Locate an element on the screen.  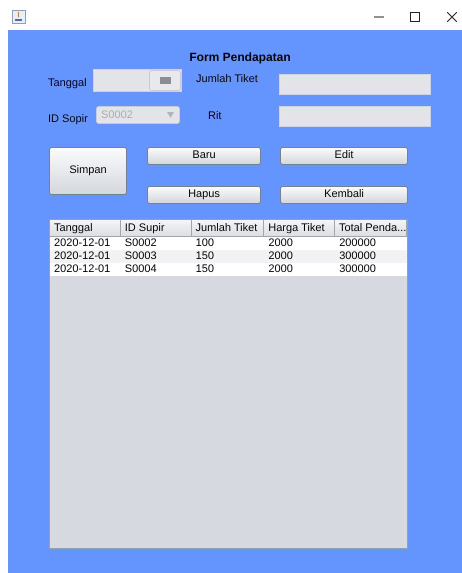
form-title: Form Pendapatan is located at coordinates (240, 57).